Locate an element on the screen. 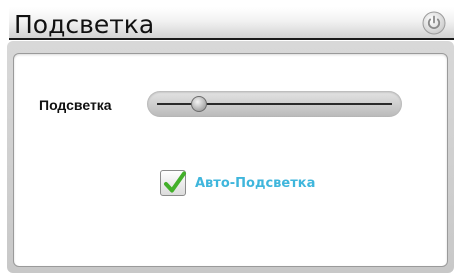  backlight-slider-label: Подсветка is located at coordinates (75, 105).